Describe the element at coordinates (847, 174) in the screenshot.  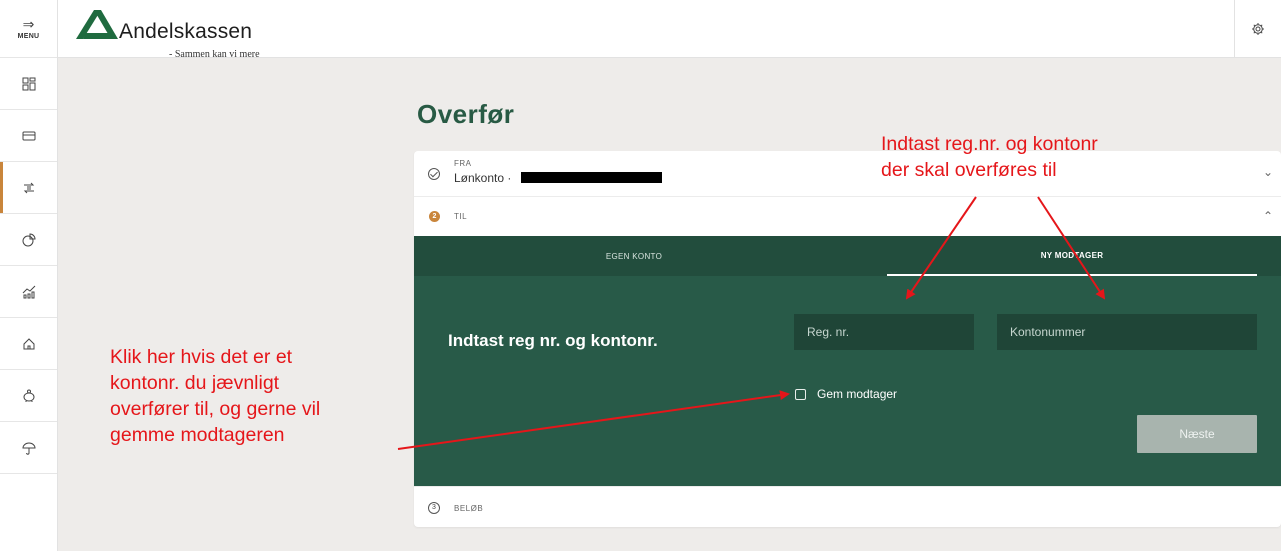
I see `from-account-row: FRA Lønkonto · ⌄` at that location.